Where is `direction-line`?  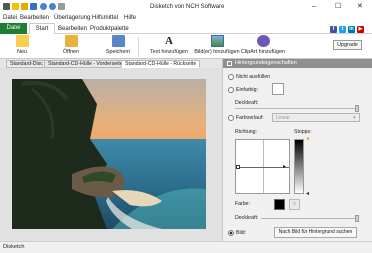
direction-line is located at coordinates (262, 167).